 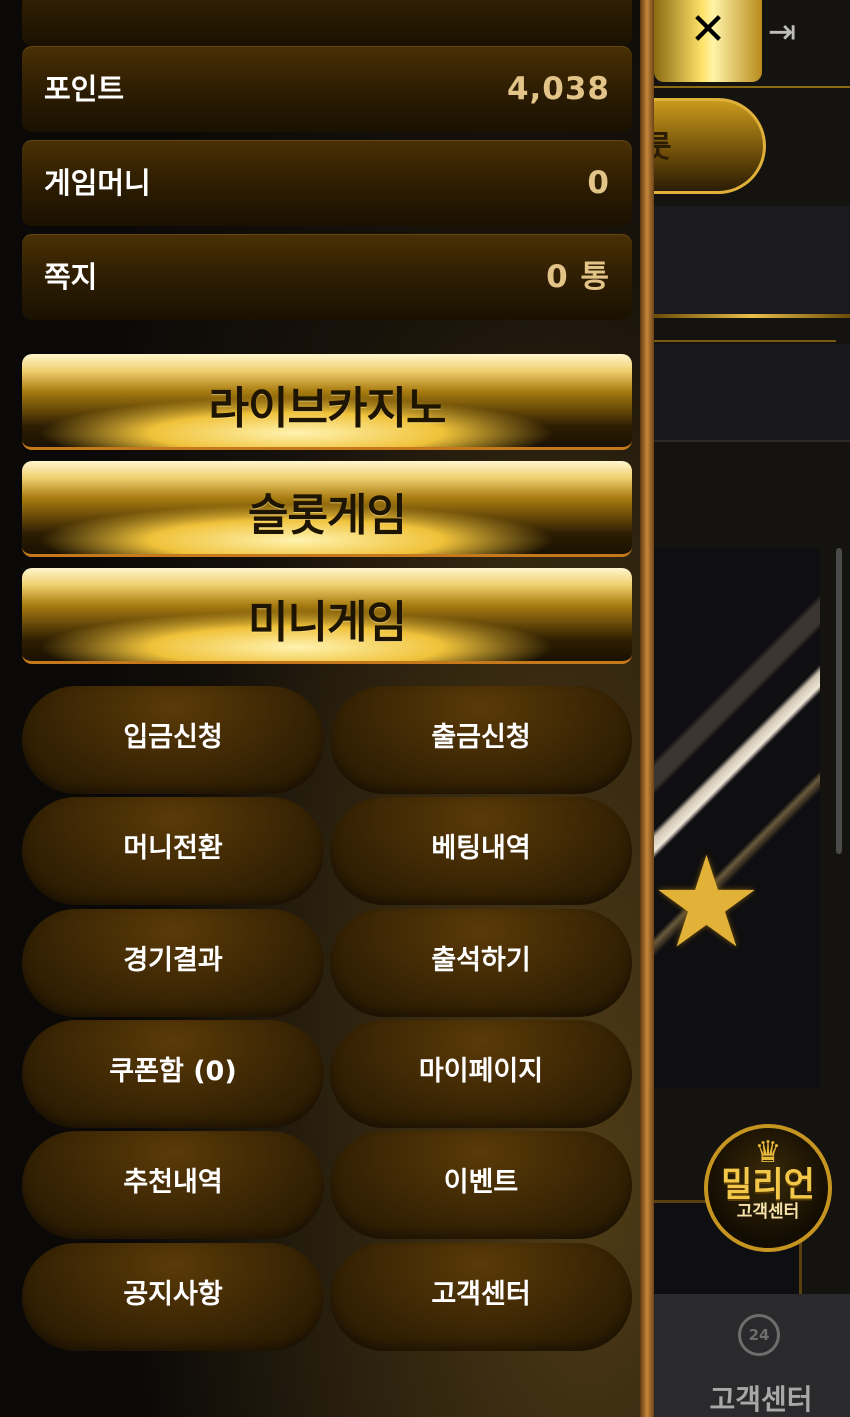 I want to click on button-label: 슬롯게임, so click(x=327, y=515).